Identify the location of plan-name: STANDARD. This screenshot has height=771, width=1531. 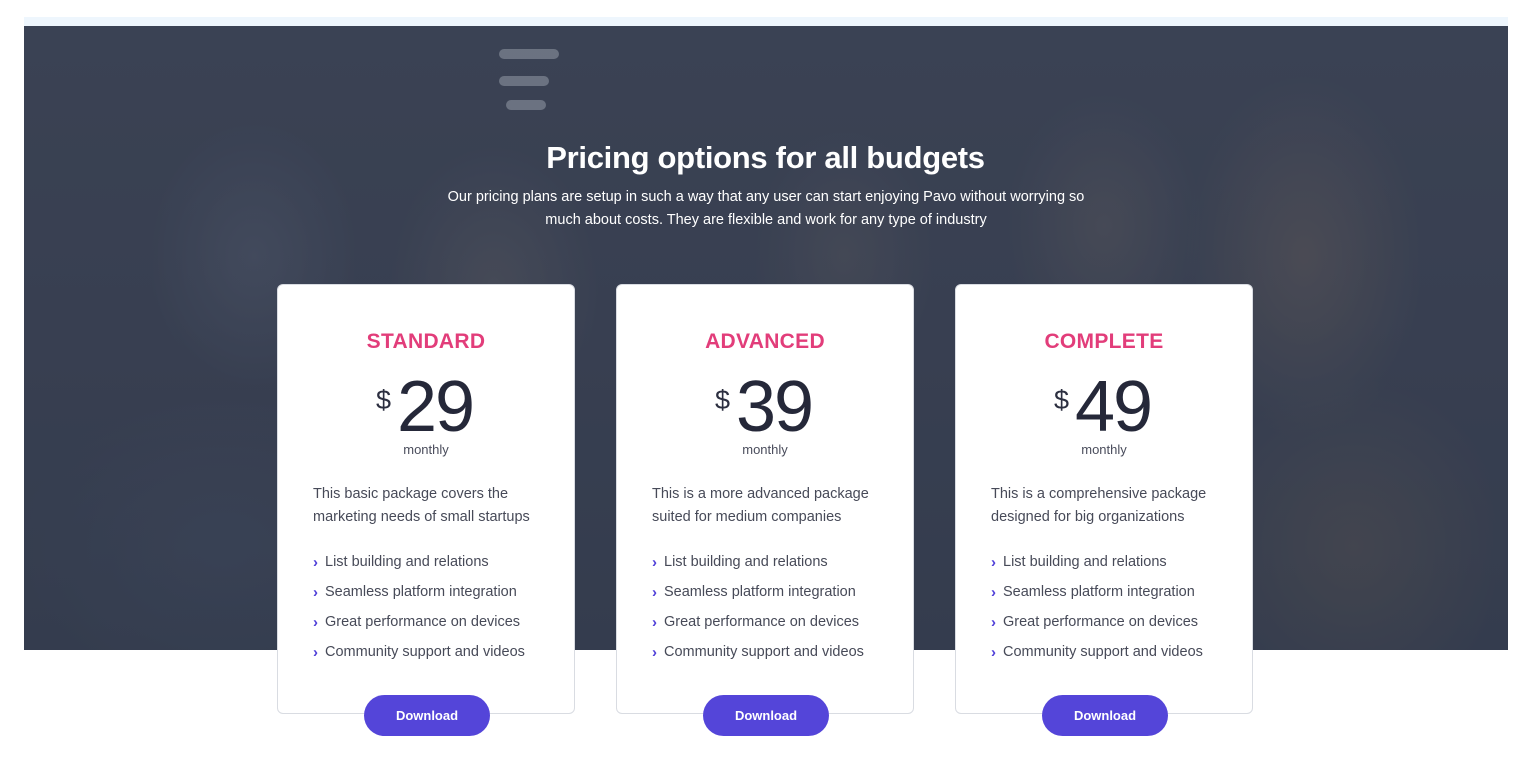
(426, 341).